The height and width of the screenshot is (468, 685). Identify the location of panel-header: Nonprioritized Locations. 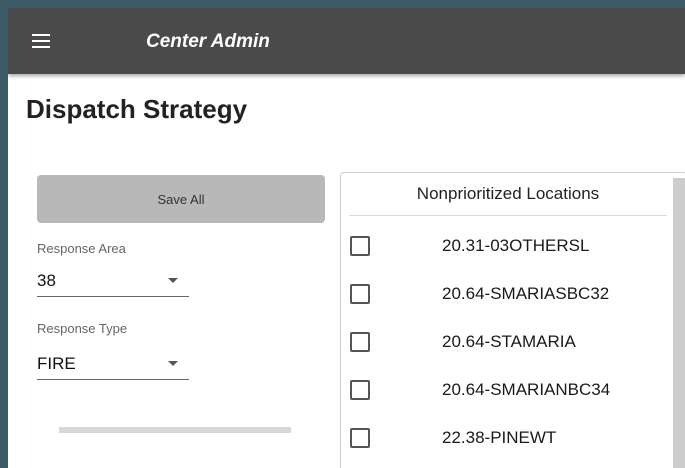
(508, 194).